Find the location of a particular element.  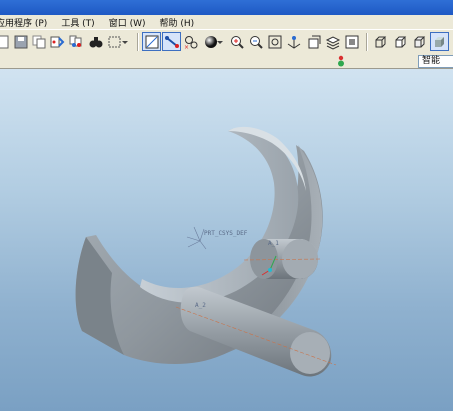

menu-bar: 应用程序 (P) 工具 (T) 窗口 (W) 帮助 (H) is located at coordinates (226, 22).